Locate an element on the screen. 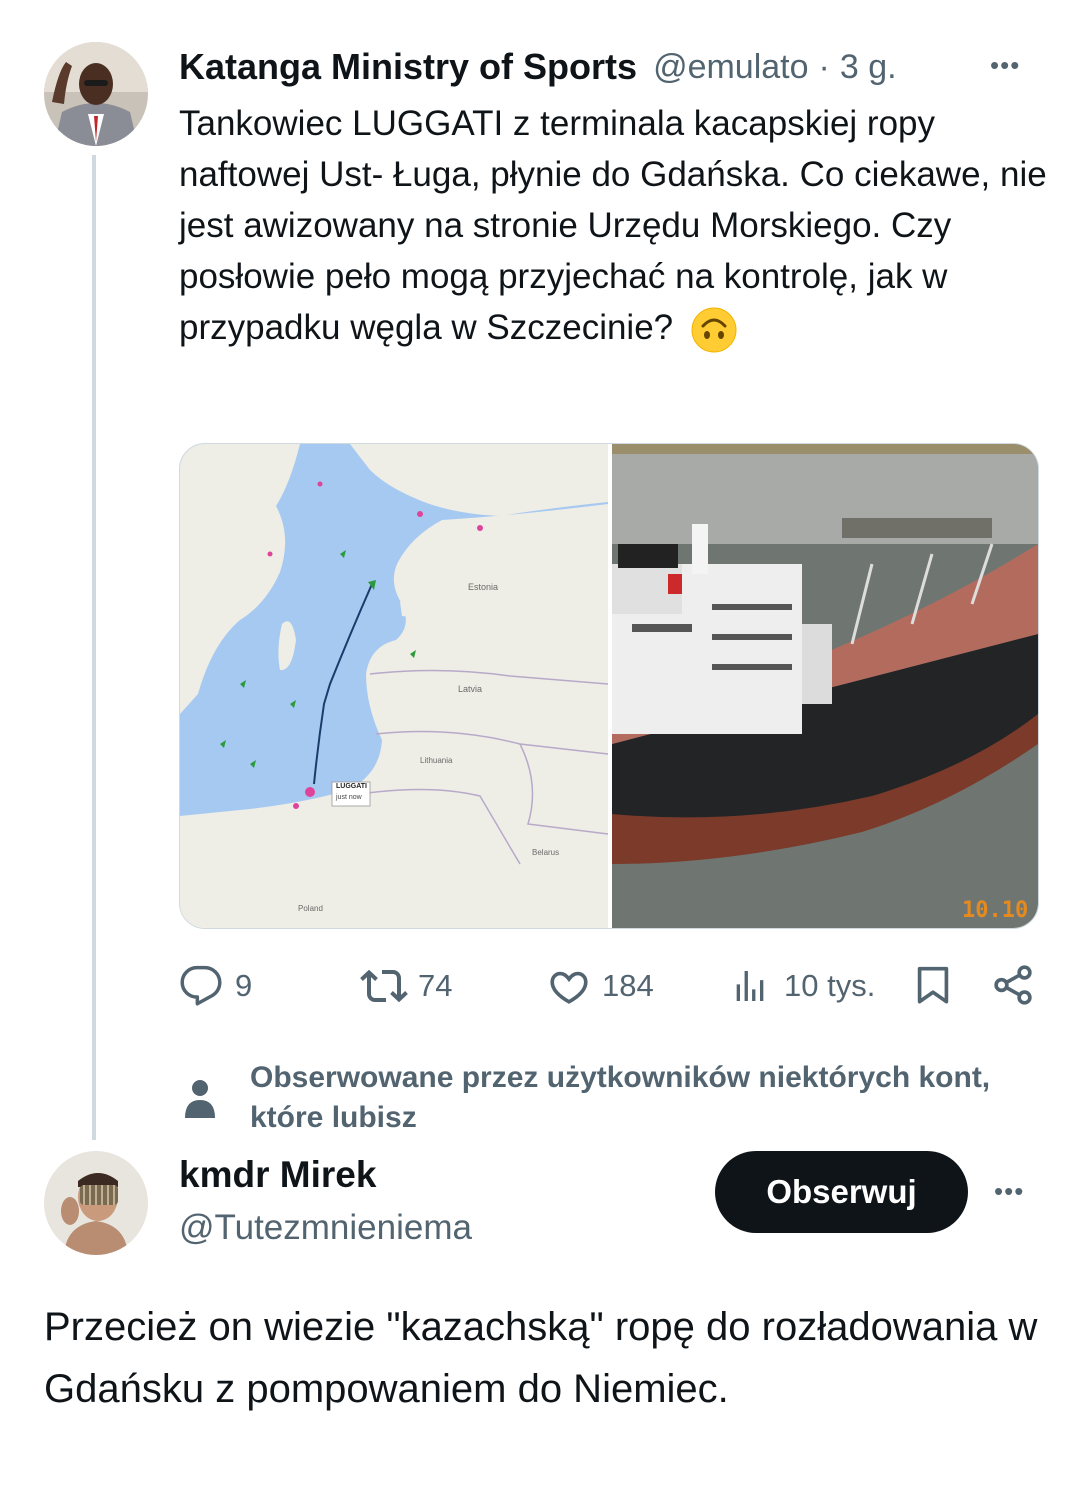 The height and width of the screenshot is (1506, 1080). reply-author-avatar is located at coordinates (96, 1203).